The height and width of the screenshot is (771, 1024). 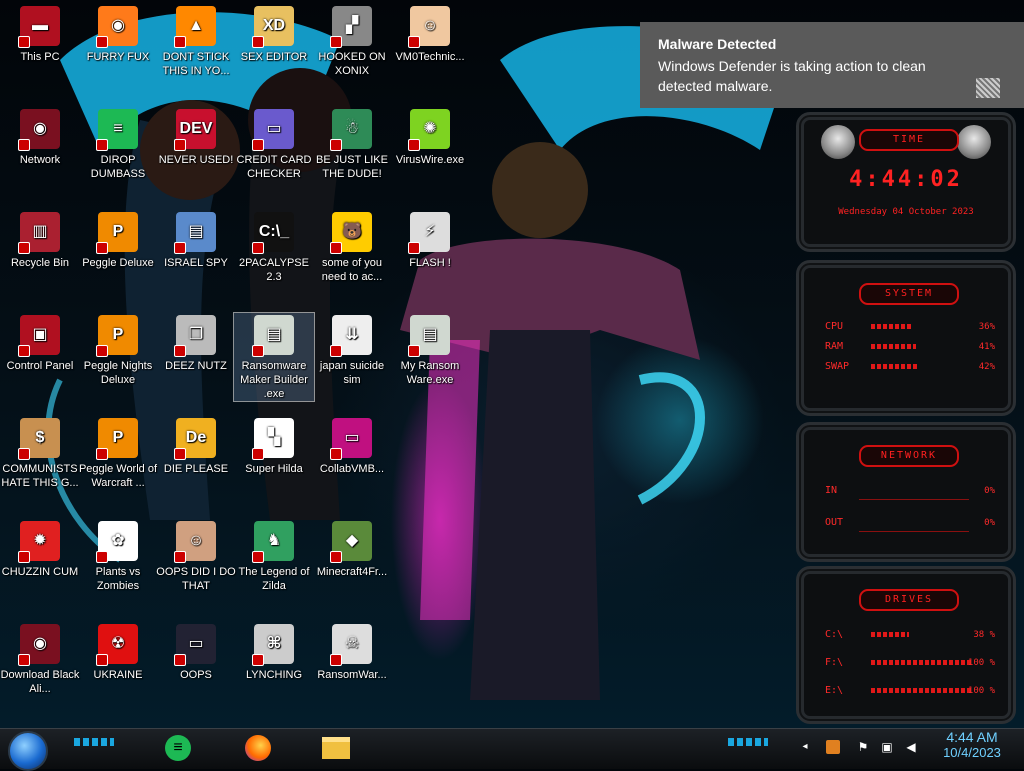 I want to click on system-gadget-title: SYSTEM, so click(x=909, y=294).